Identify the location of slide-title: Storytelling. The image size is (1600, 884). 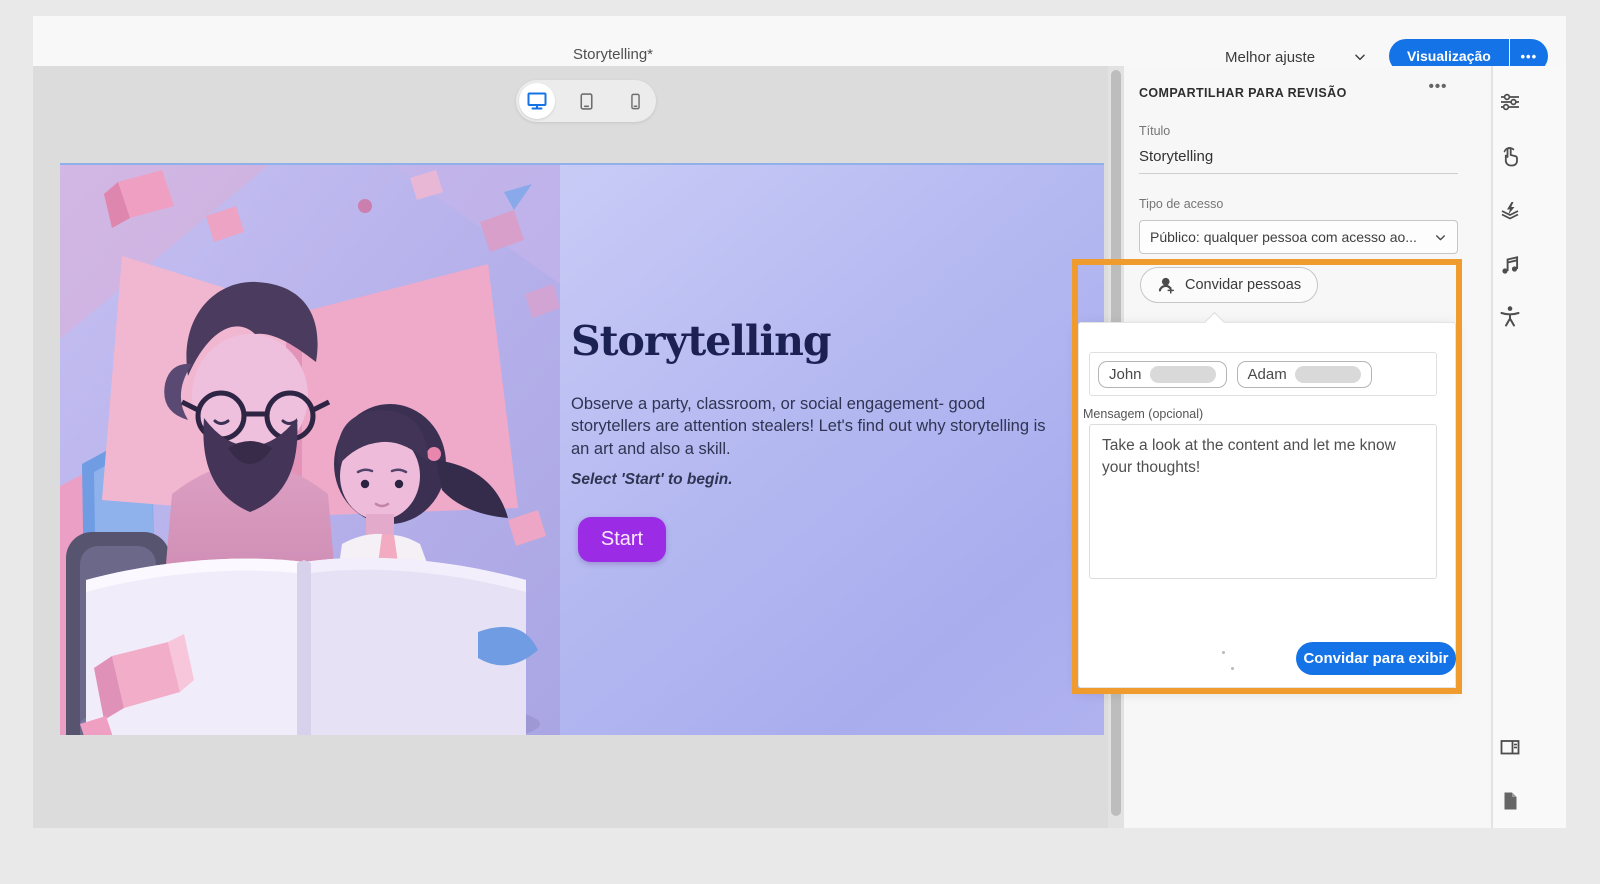
(701, 341).